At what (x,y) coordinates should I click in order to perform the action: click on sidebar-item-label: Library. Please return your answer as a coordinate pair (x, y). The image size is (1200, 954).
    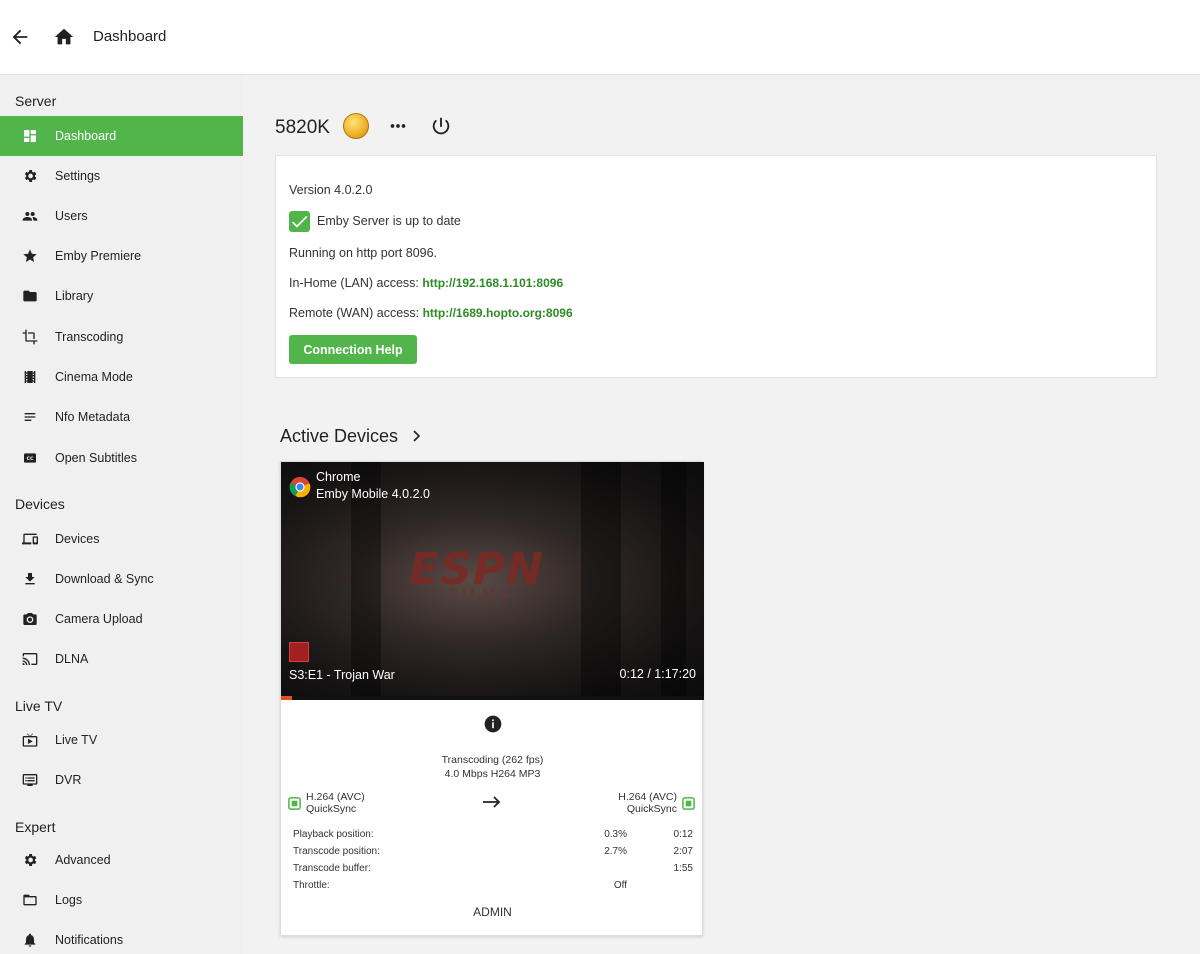
    Looking at the image, I should click on (74, 296).